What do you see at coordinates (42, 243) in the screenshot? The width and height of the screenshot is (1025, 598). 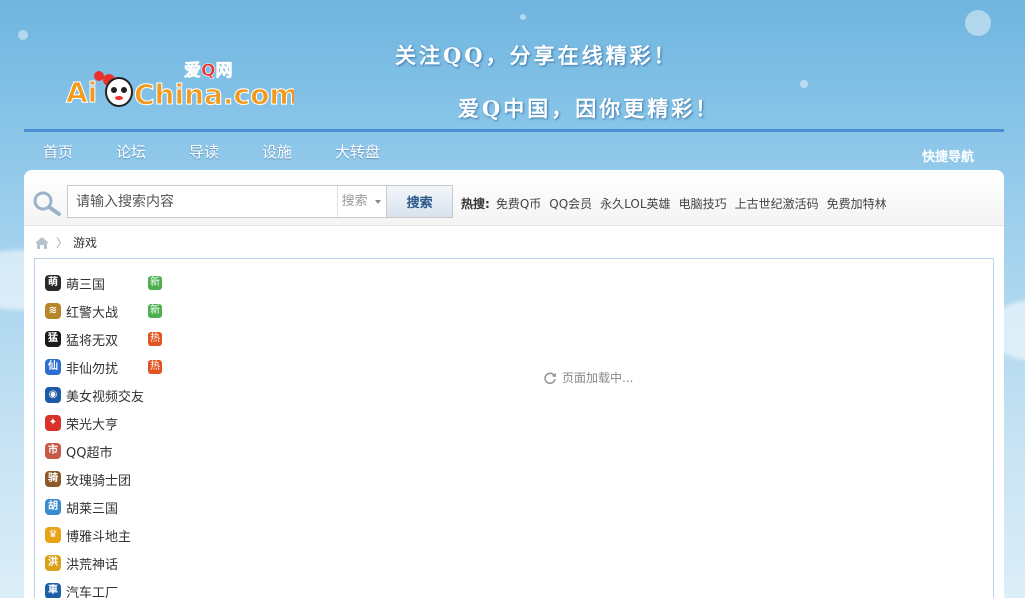 I see `home-icon` at bounding box center [42, 243].